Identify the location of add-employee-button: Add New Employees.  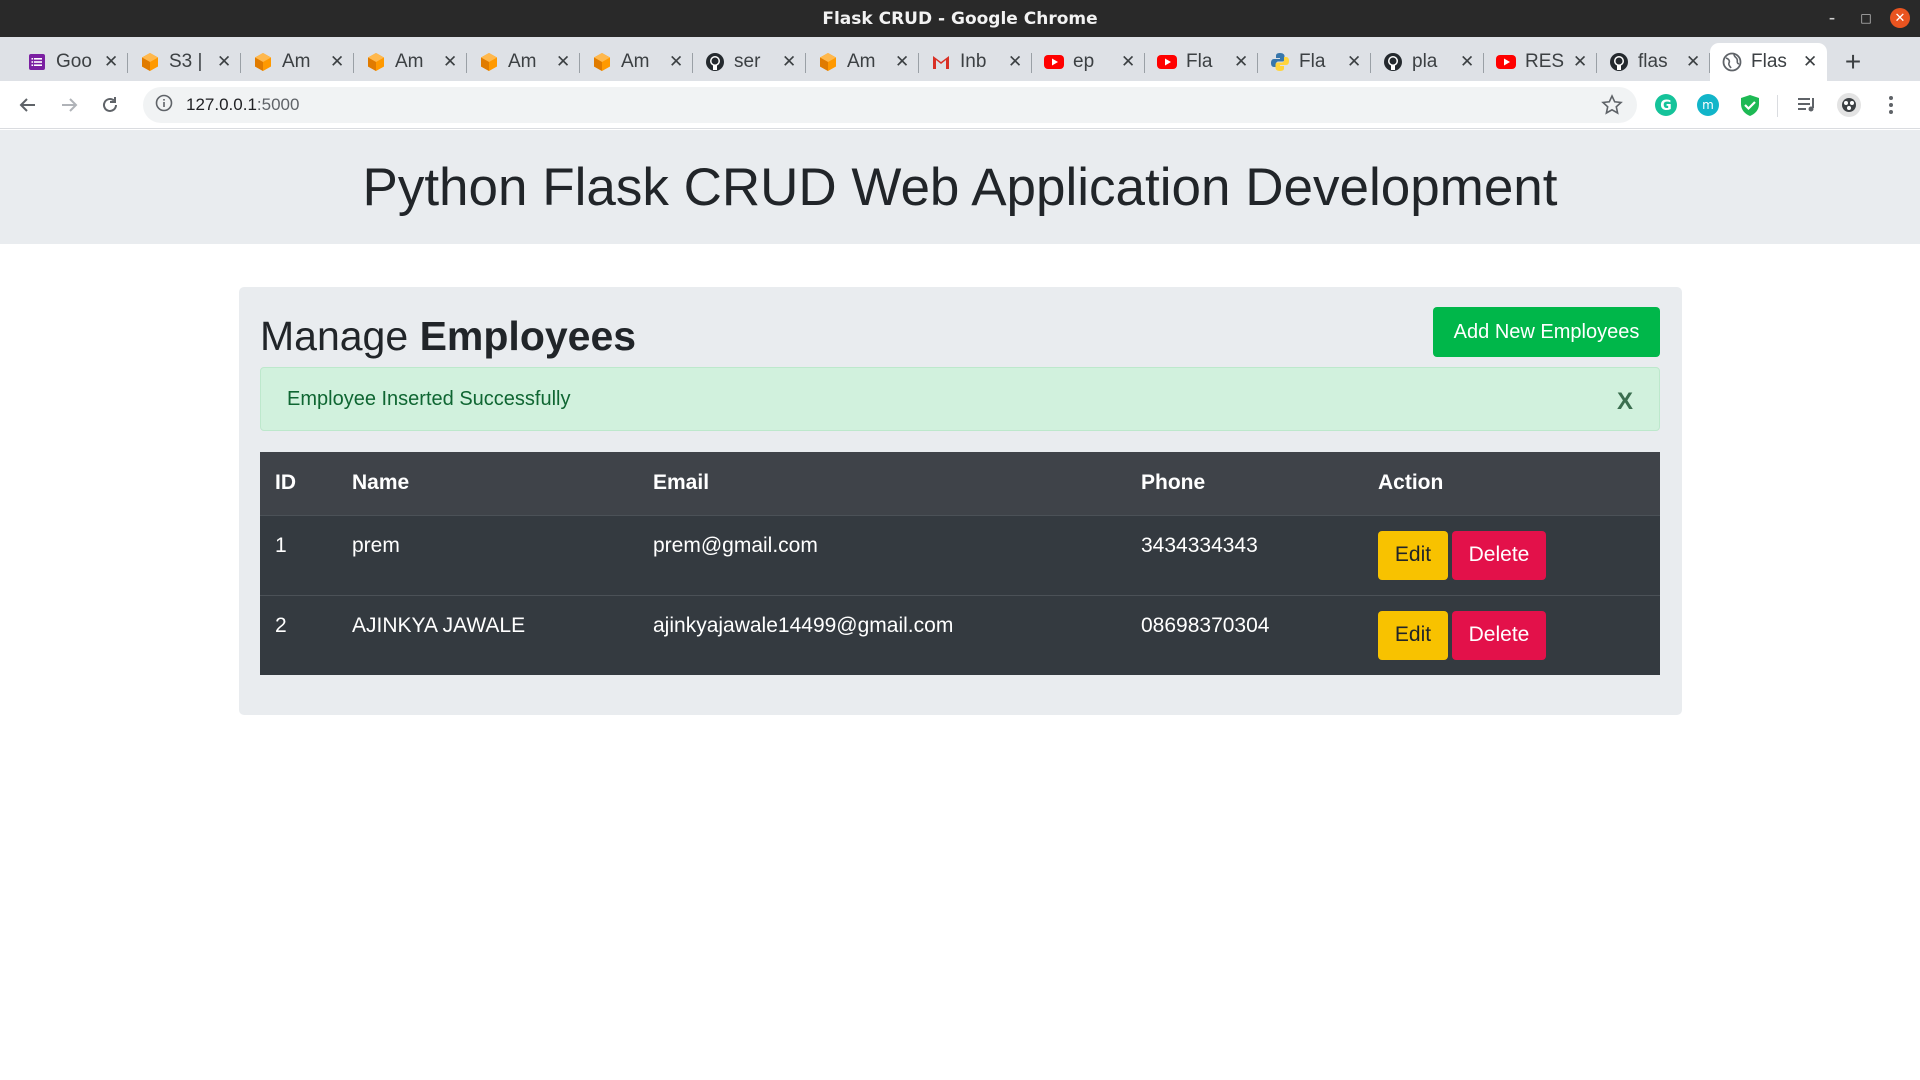
(1546, 332).